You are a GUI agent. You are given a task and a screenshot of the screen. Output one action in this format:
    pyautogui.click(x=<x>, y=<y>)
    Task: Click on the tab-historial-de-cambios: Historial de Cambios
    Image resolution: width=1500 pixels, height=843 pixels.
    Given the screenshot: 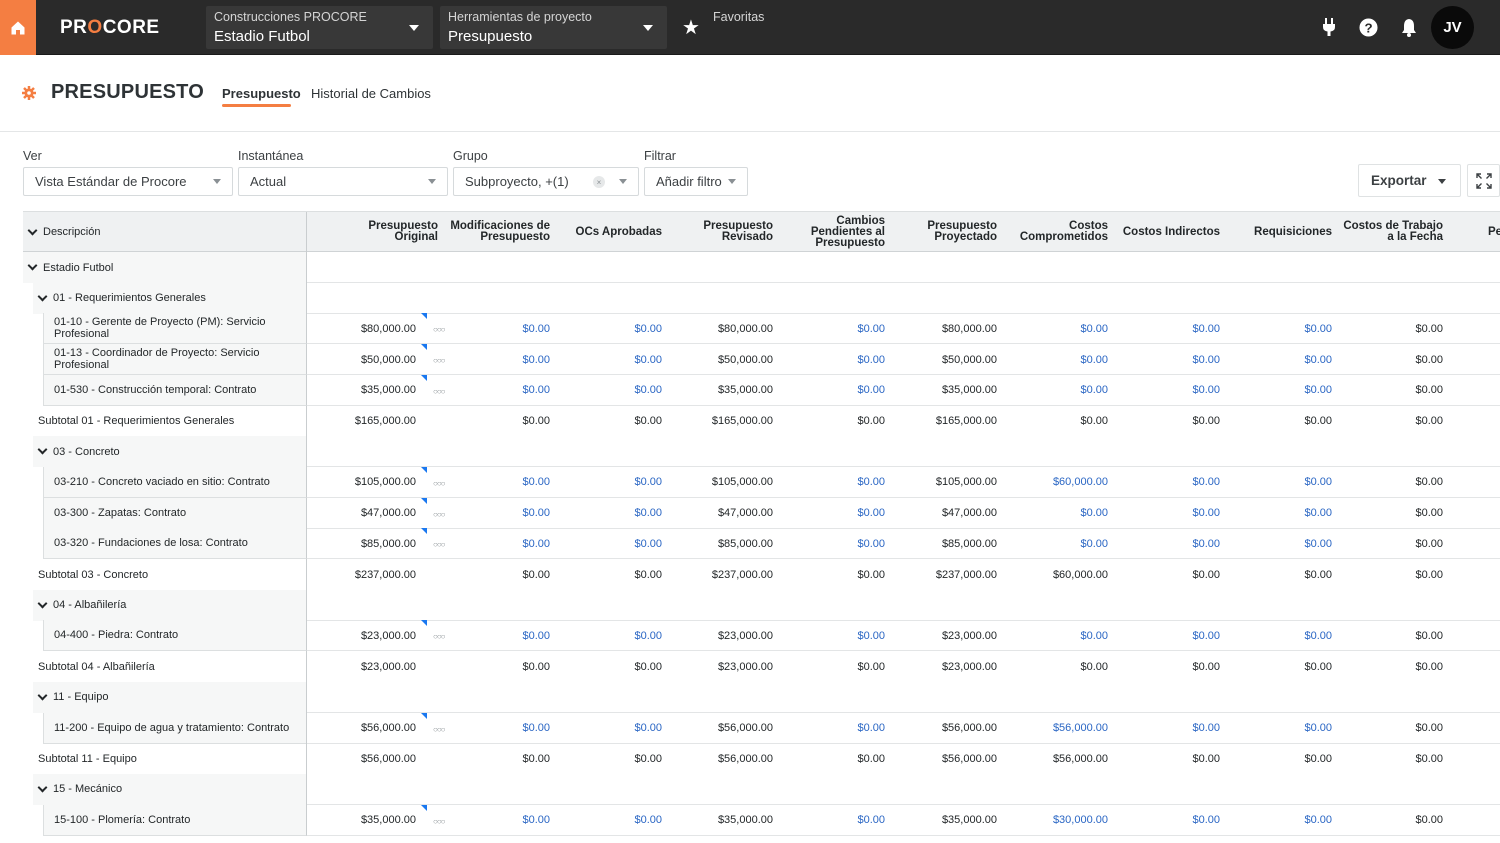 What is the action you would take?
    pyautogui.click(x=371, y=93)
    